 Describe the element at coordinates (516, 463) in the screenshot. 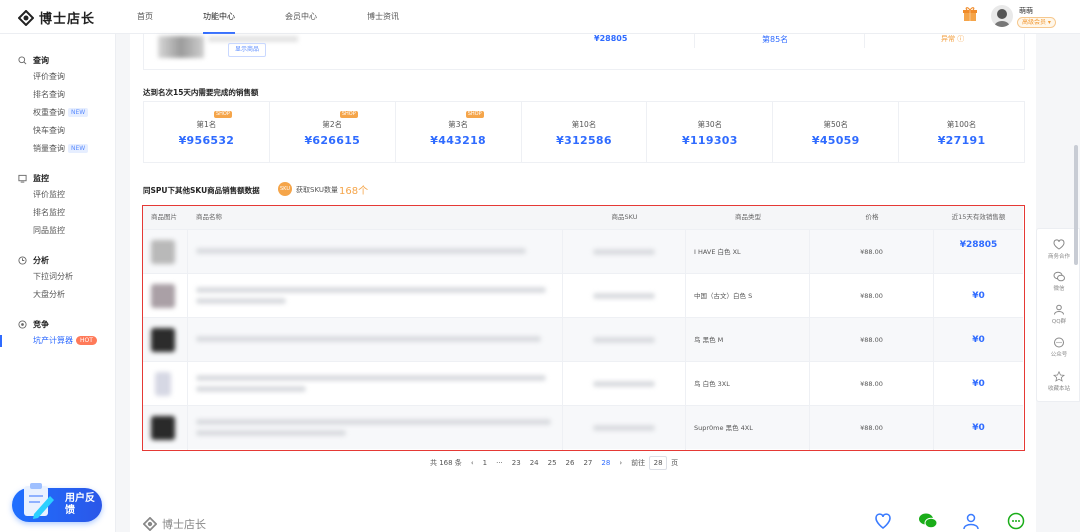

I see `page-23: 23` at that location.